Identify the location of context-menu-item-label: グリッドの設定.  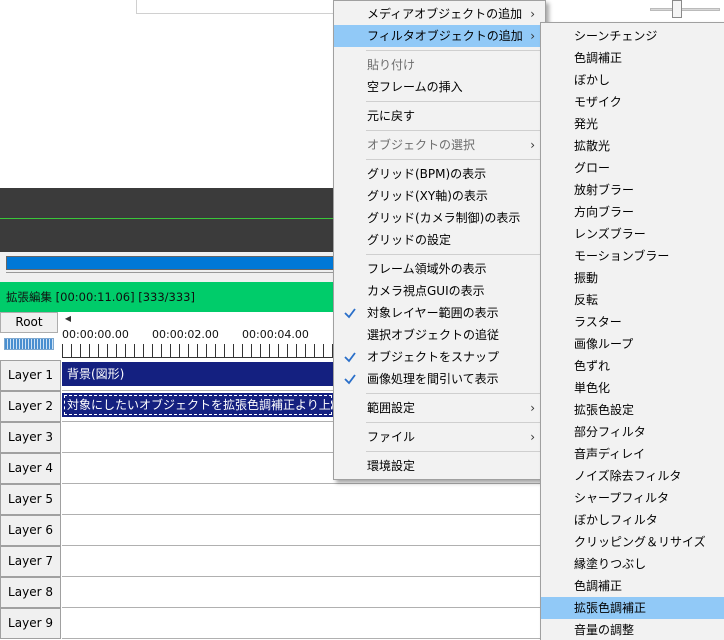
(409, 240).